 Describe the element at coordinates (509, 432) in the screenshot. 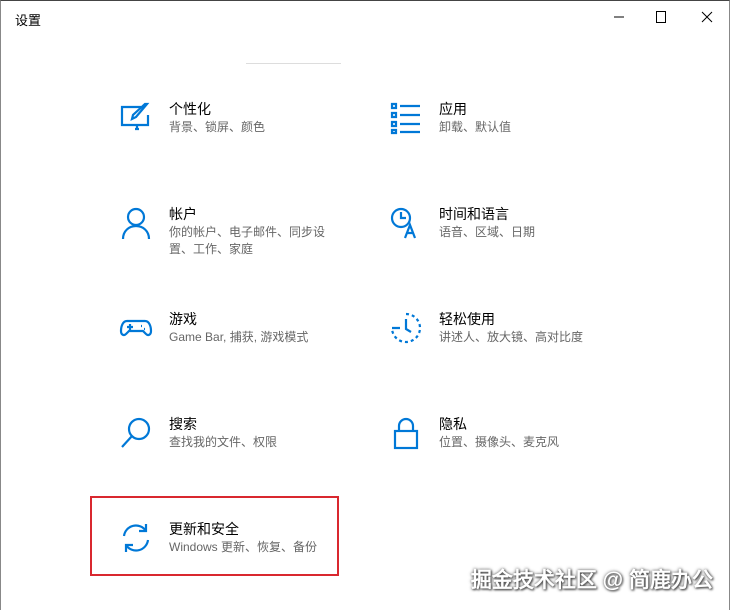

I see `tile-privacy: 隐私位置、摄像头、麦克风` at that location.